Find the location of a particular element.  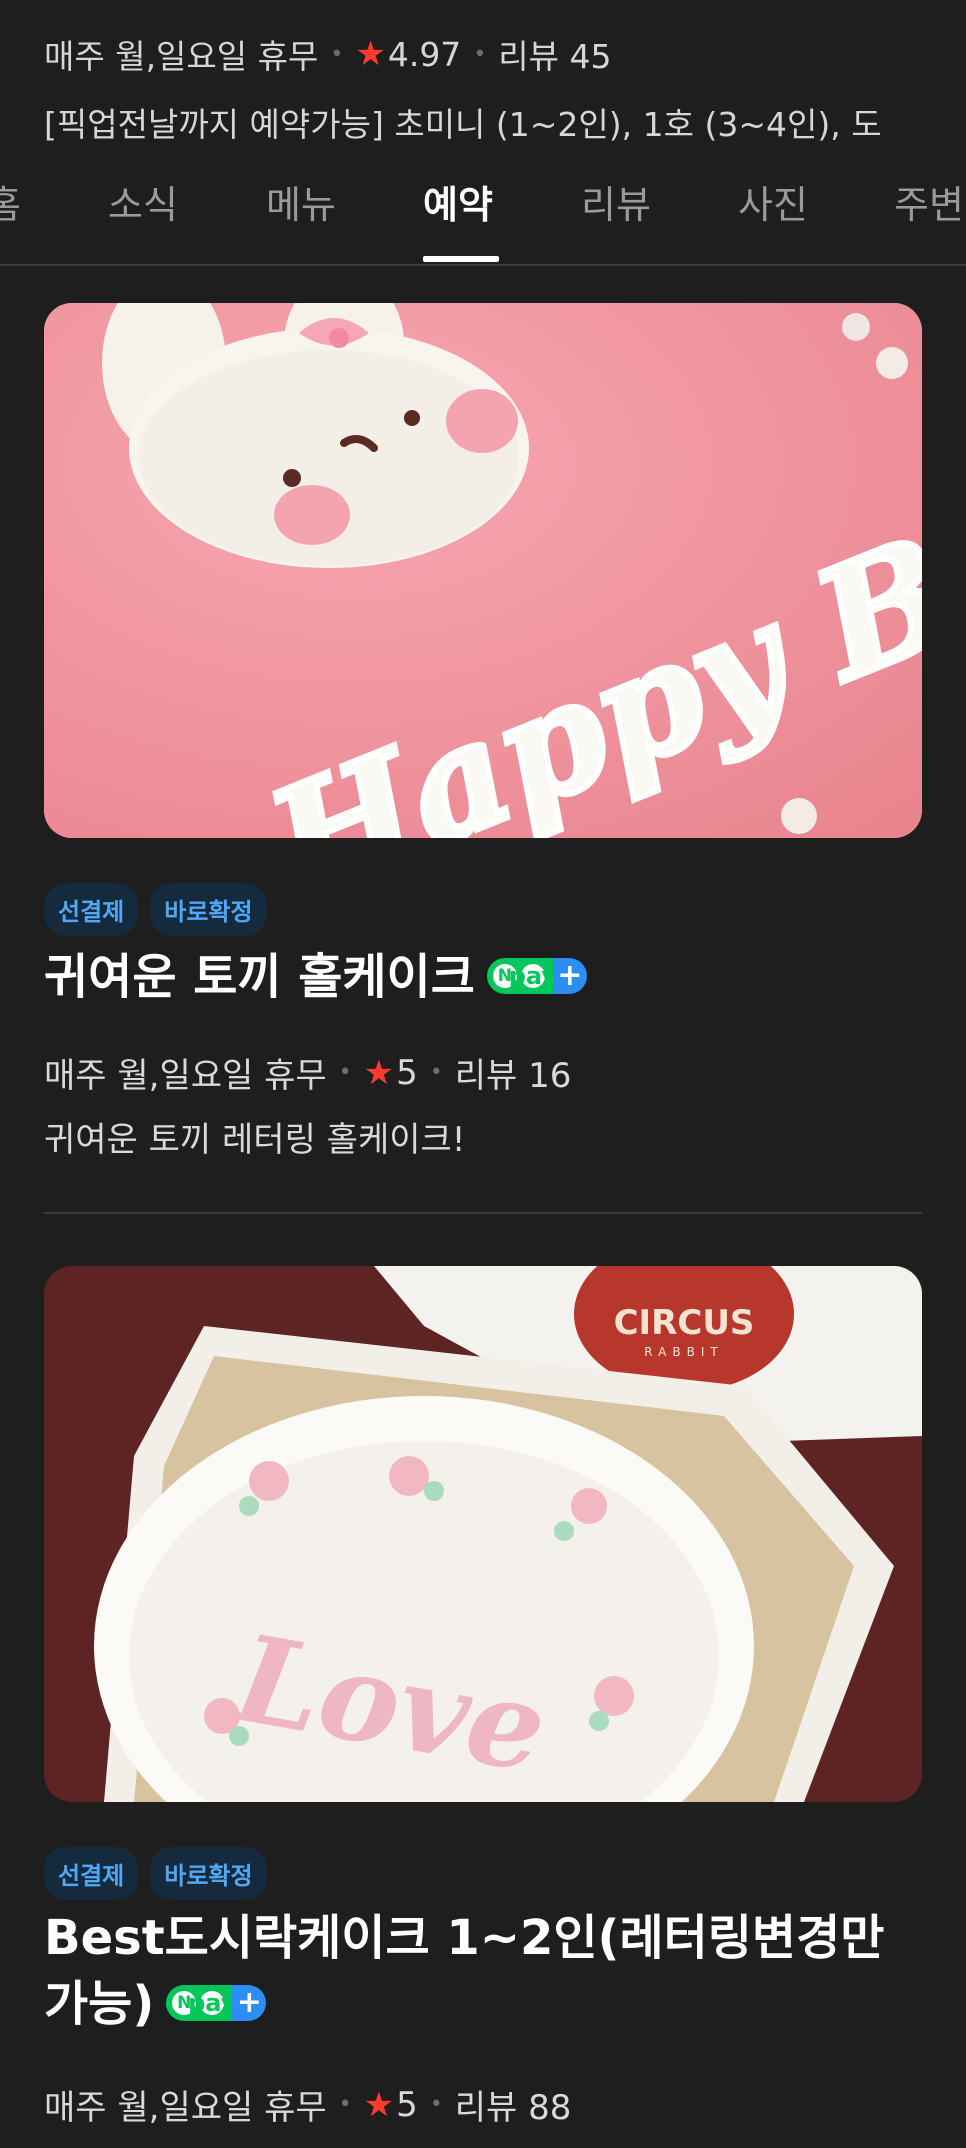

tab-photos: 사진 is located at coordinates (773, 201).